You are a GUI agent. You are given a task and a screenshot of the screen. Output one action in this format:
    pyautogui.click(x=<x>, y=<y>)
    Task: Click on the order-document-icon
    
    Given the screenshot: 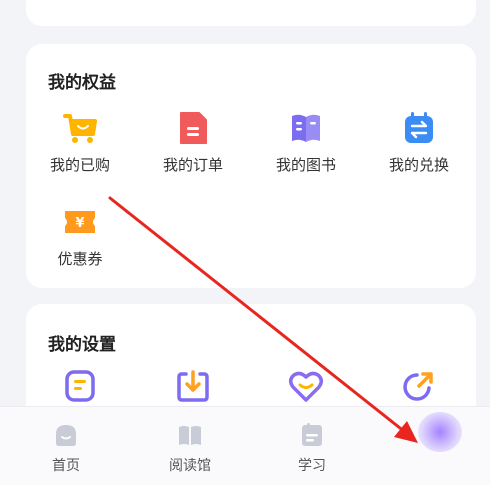 What is the action you would take?
    pyautogui.click(x=193, y=128)
    